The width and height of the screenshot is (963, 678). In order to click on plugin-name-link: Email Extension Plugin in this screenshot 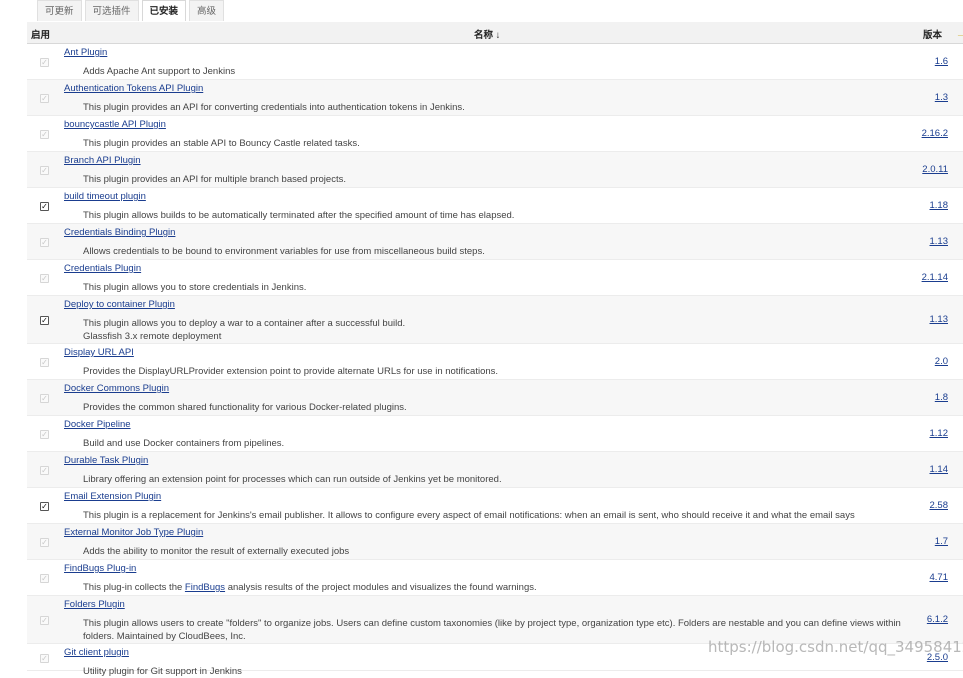, I will do `click(112, 496)`.